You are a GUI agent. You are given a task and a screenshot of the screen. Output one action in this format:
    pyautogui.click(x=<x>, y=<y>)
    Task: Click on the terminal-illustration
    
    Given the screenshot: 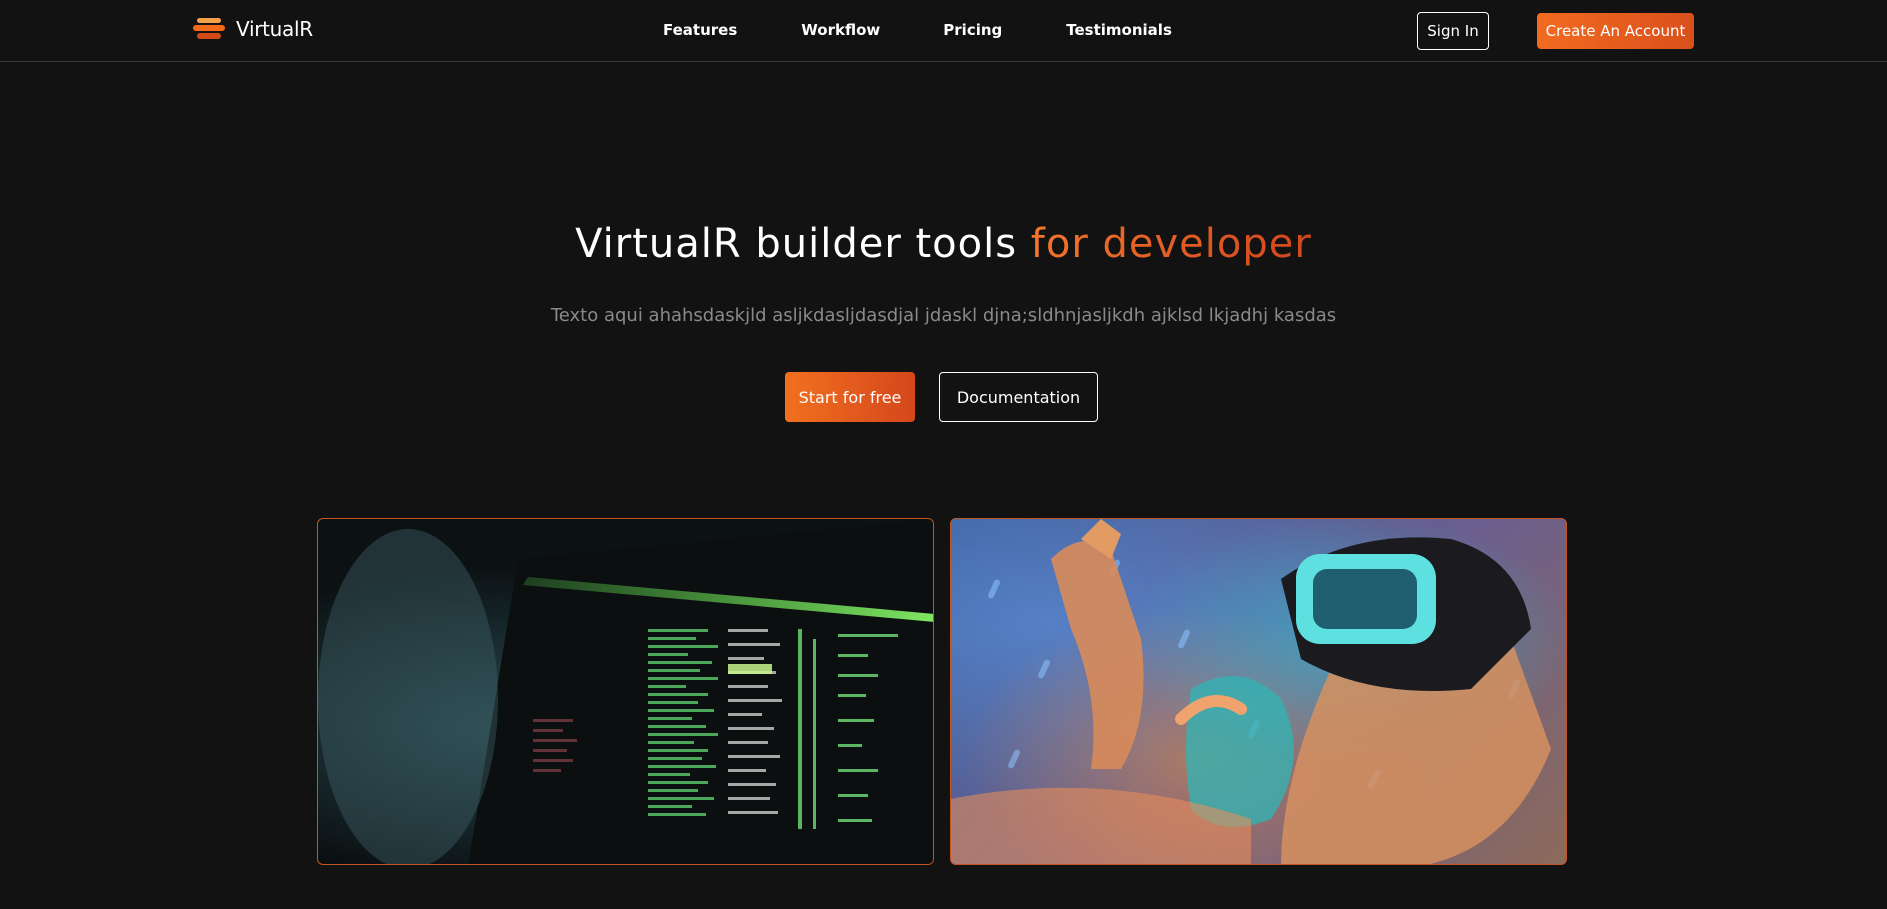 What is the action you would take?
    pyautogui.click(x=625, y=691)
    